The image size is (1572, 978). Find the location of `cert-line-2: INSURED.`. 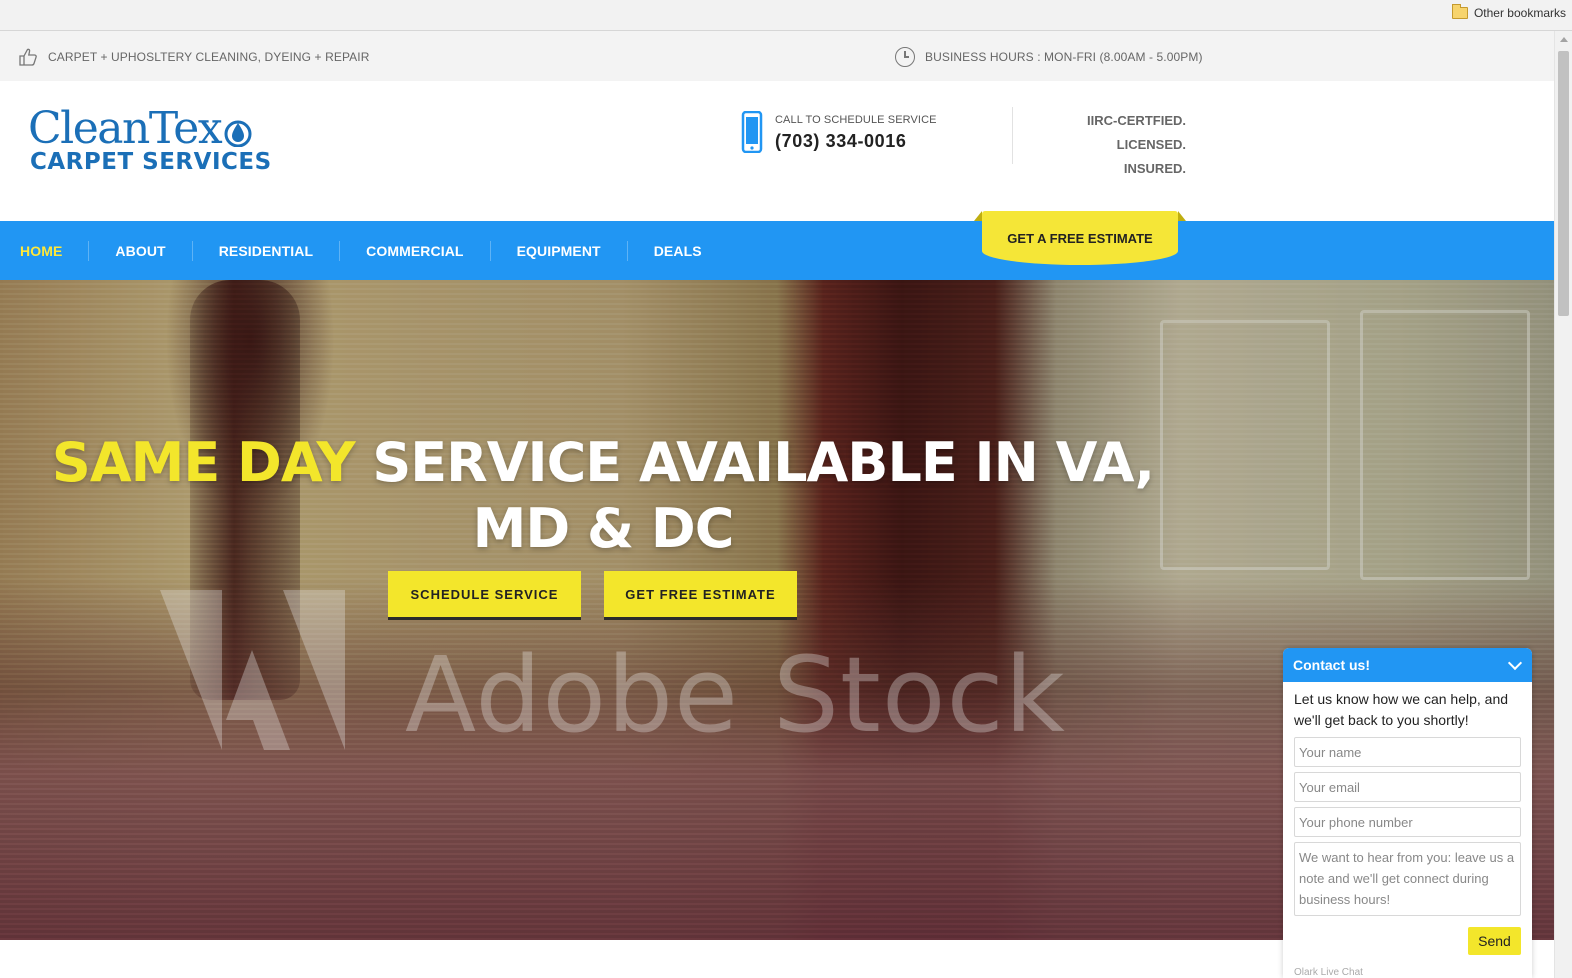

cert-line-2: INSURED. is located at coordinates (1154, 168).